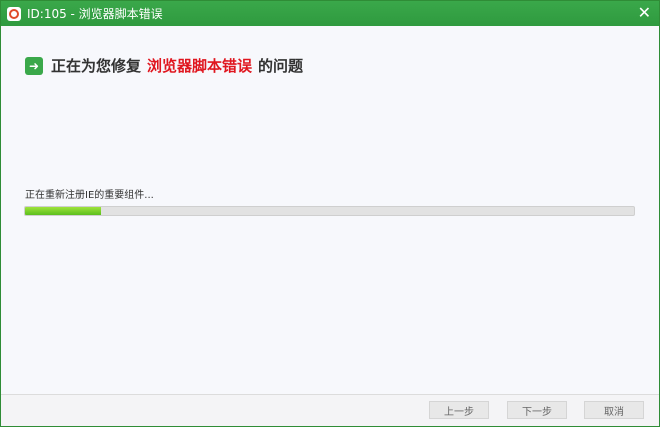  What do you see at coordinates (95, 14) in the screenshot?
I see `window-title: ID:105 - 浏览器脚本错误` at bounding box center [95, 14].